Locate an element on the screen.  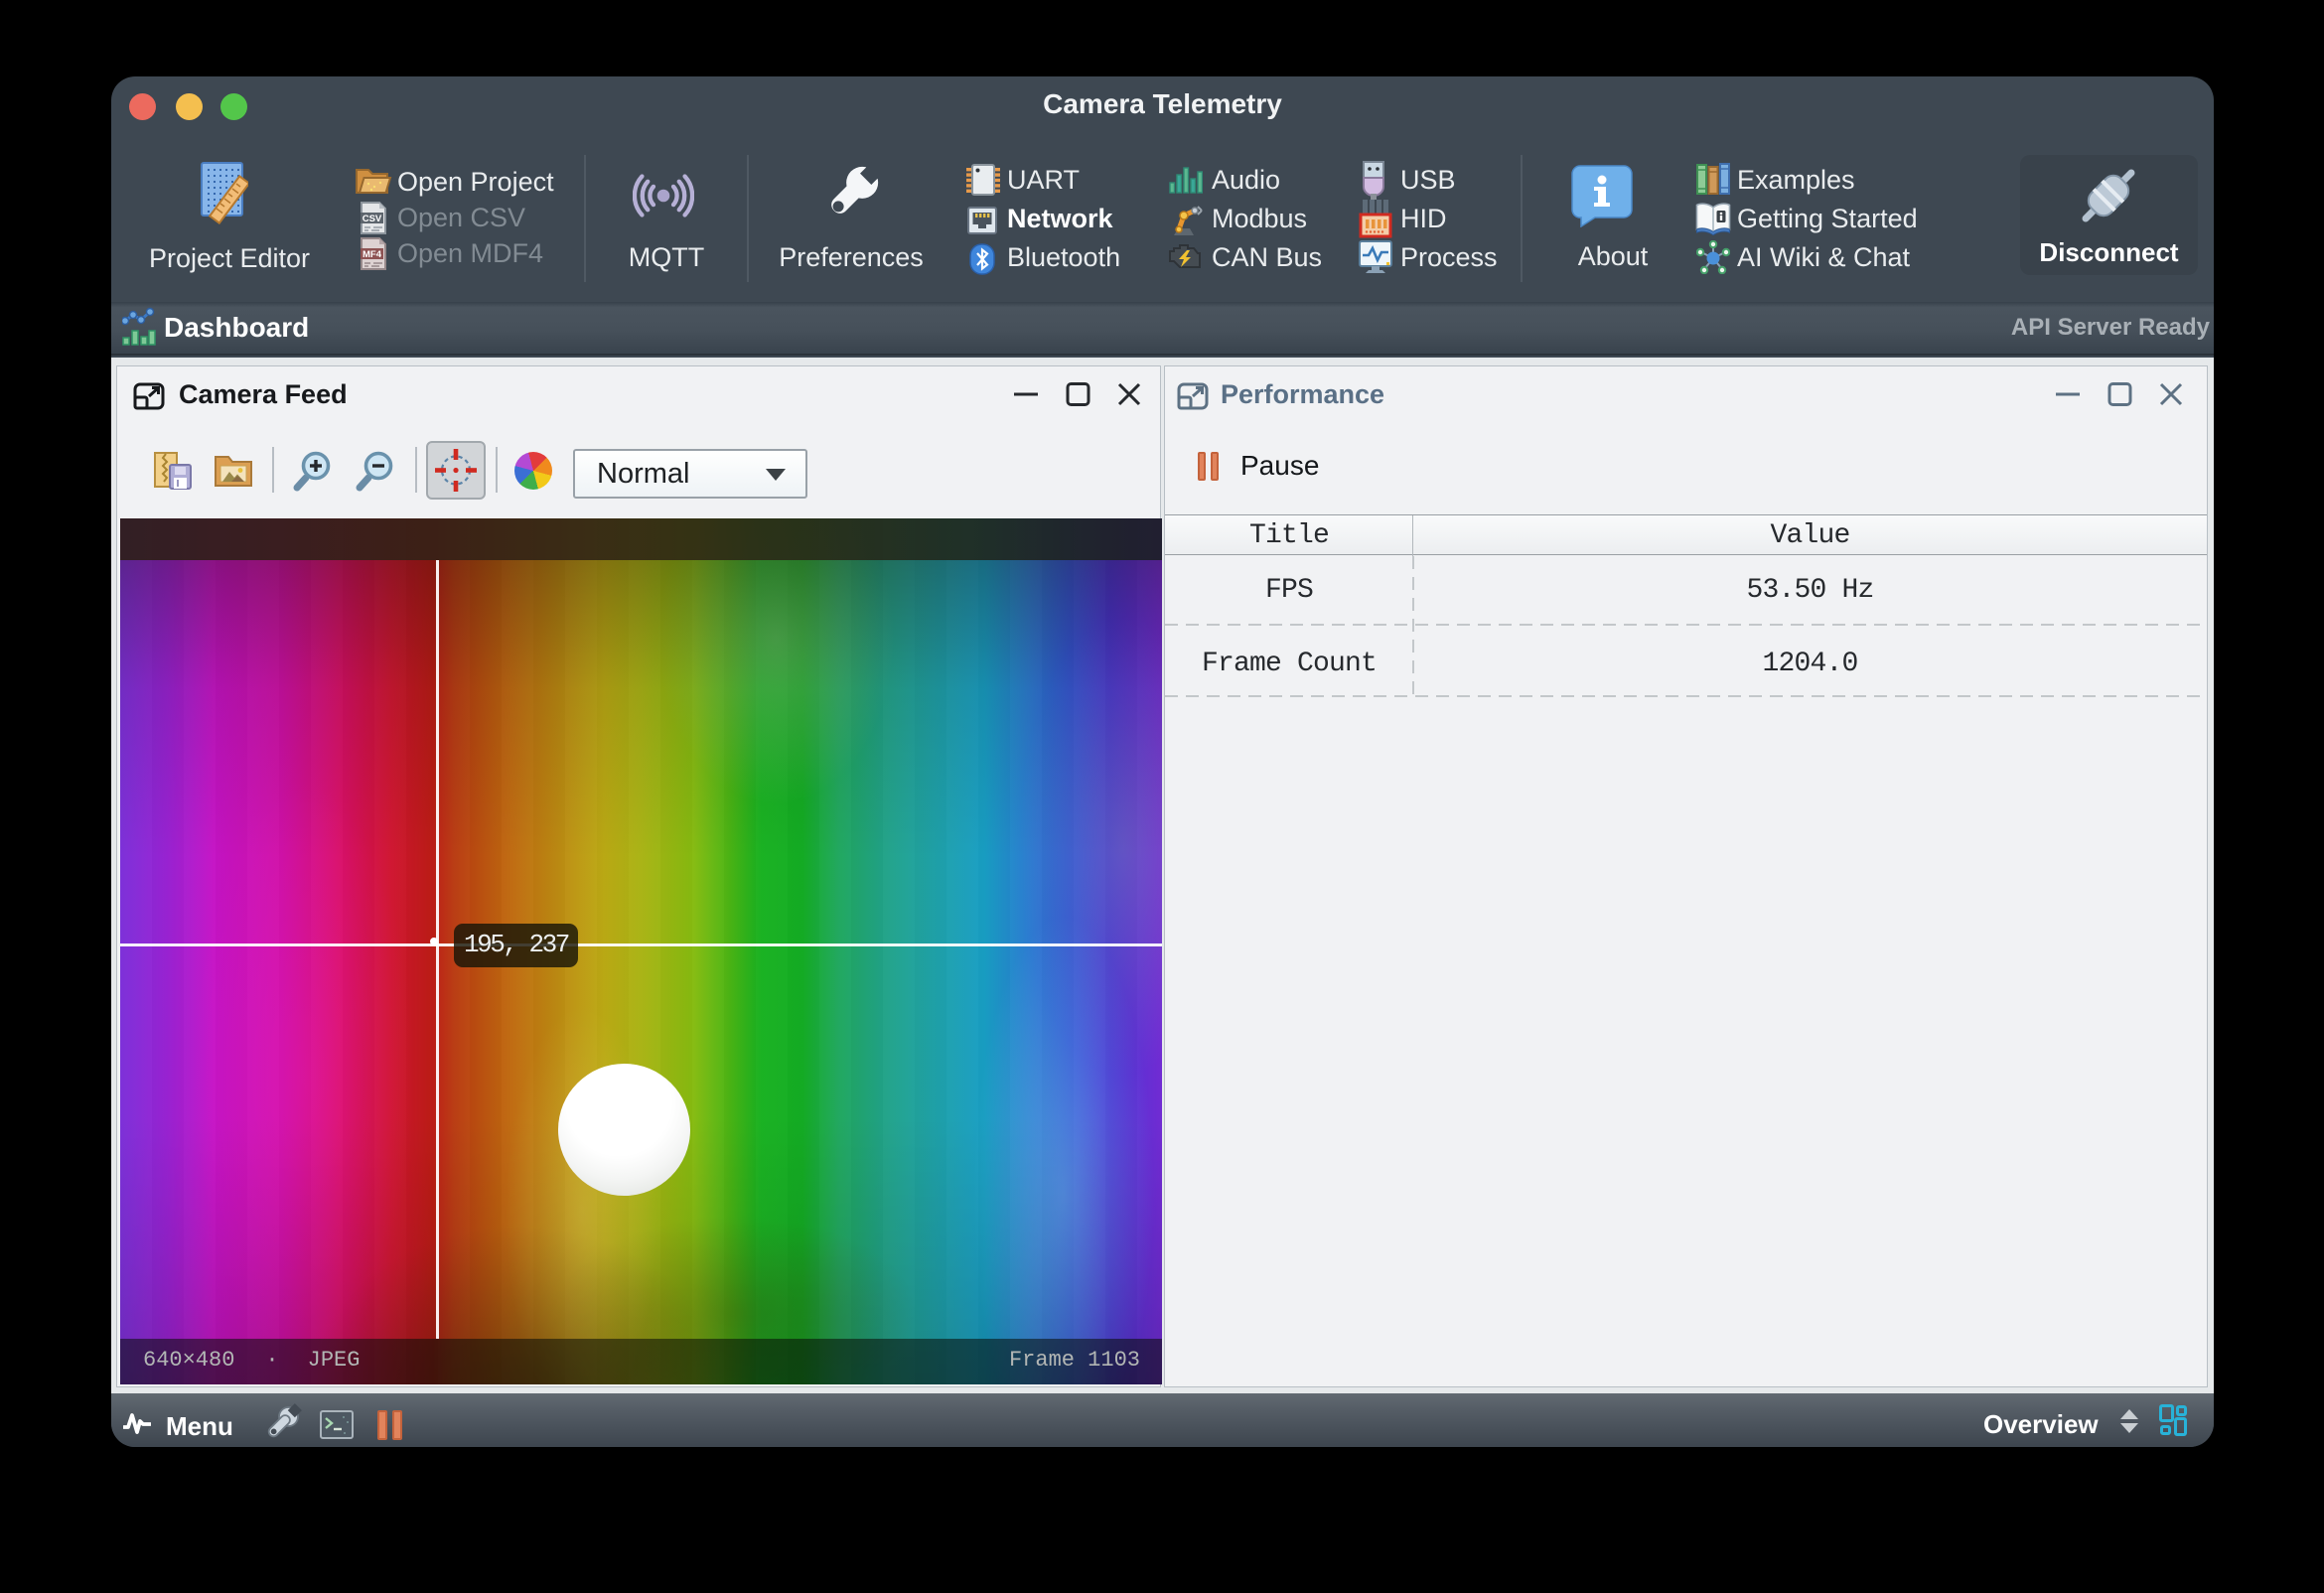
svg-text: MF4 is located at coordinates (372, 255).